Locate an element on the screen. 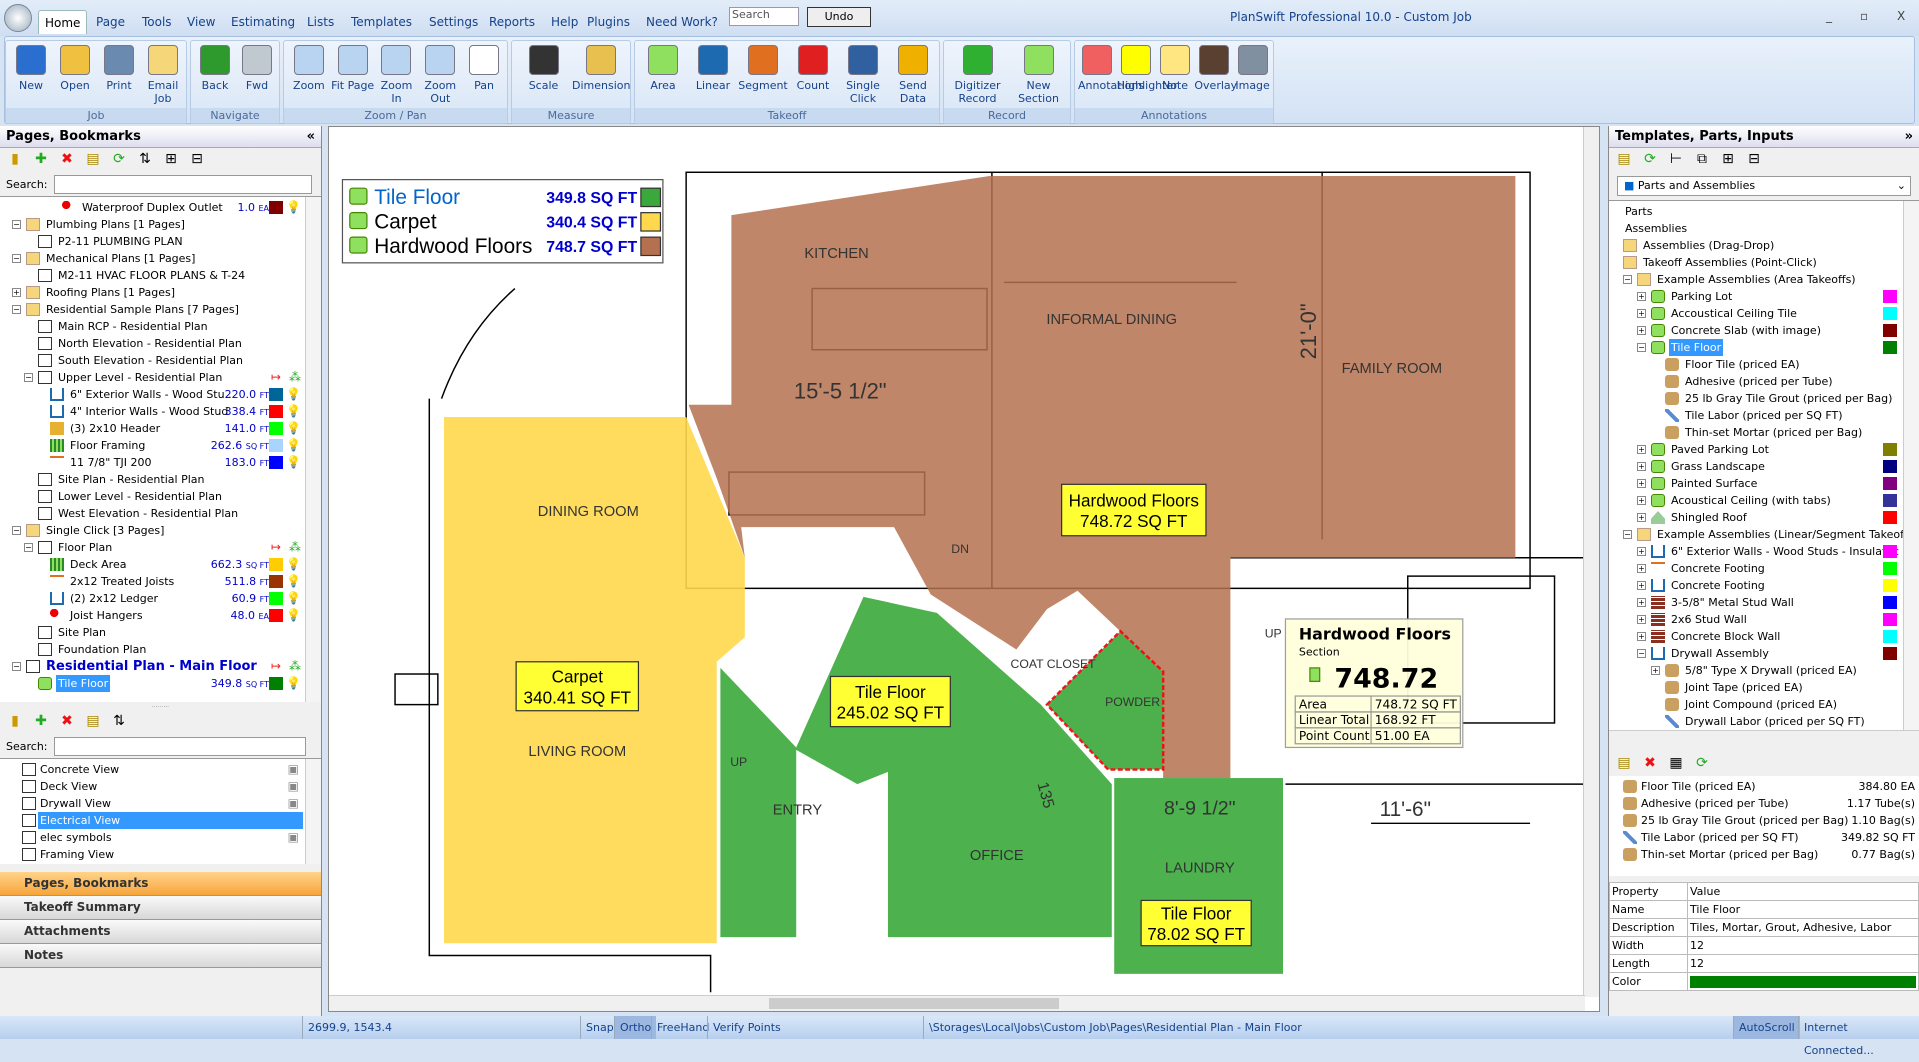 The height and width of the screenshot is (1062, 1919). tree-item: − Mechanical Plans [1 Pages] is located at coordinates (160, 258).